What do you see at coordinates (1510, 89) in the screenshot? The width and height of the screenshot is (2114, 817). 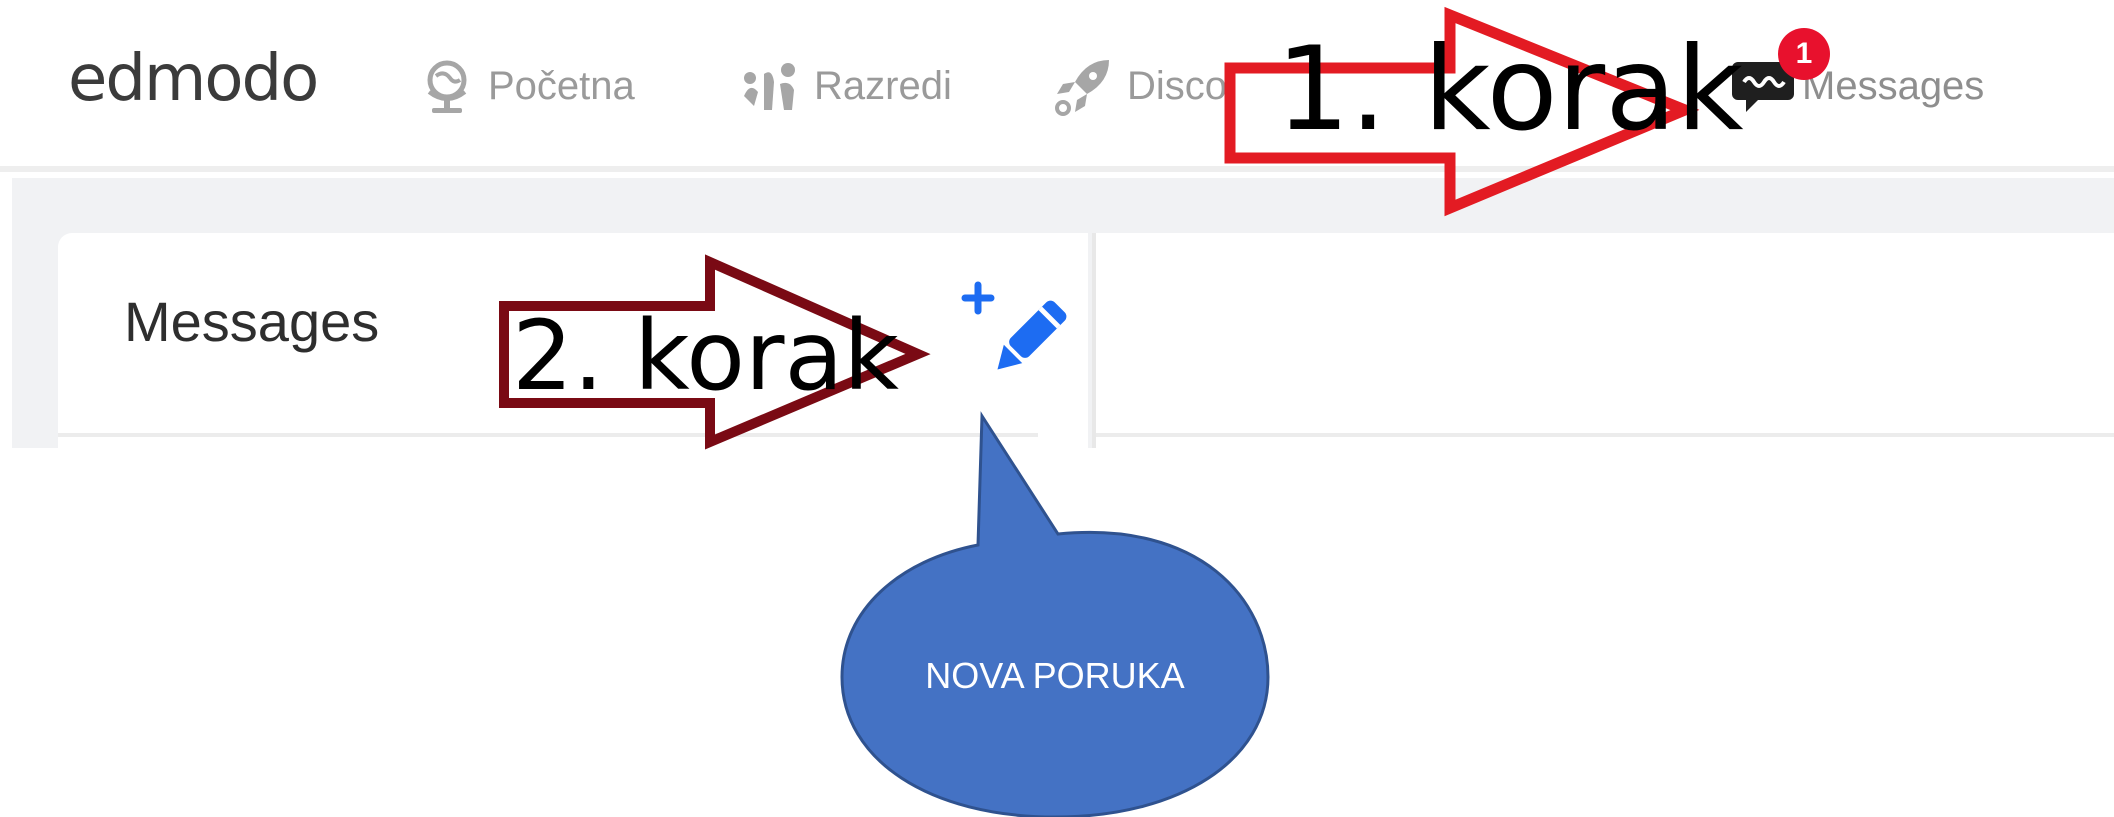 I see `step1-label: 1. korak` at bounding box center [1510, 89].